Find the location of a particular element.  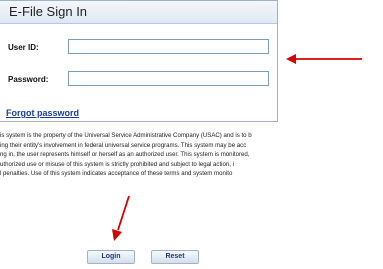

annotation-arrow-down is located at coordinates (123, 213).